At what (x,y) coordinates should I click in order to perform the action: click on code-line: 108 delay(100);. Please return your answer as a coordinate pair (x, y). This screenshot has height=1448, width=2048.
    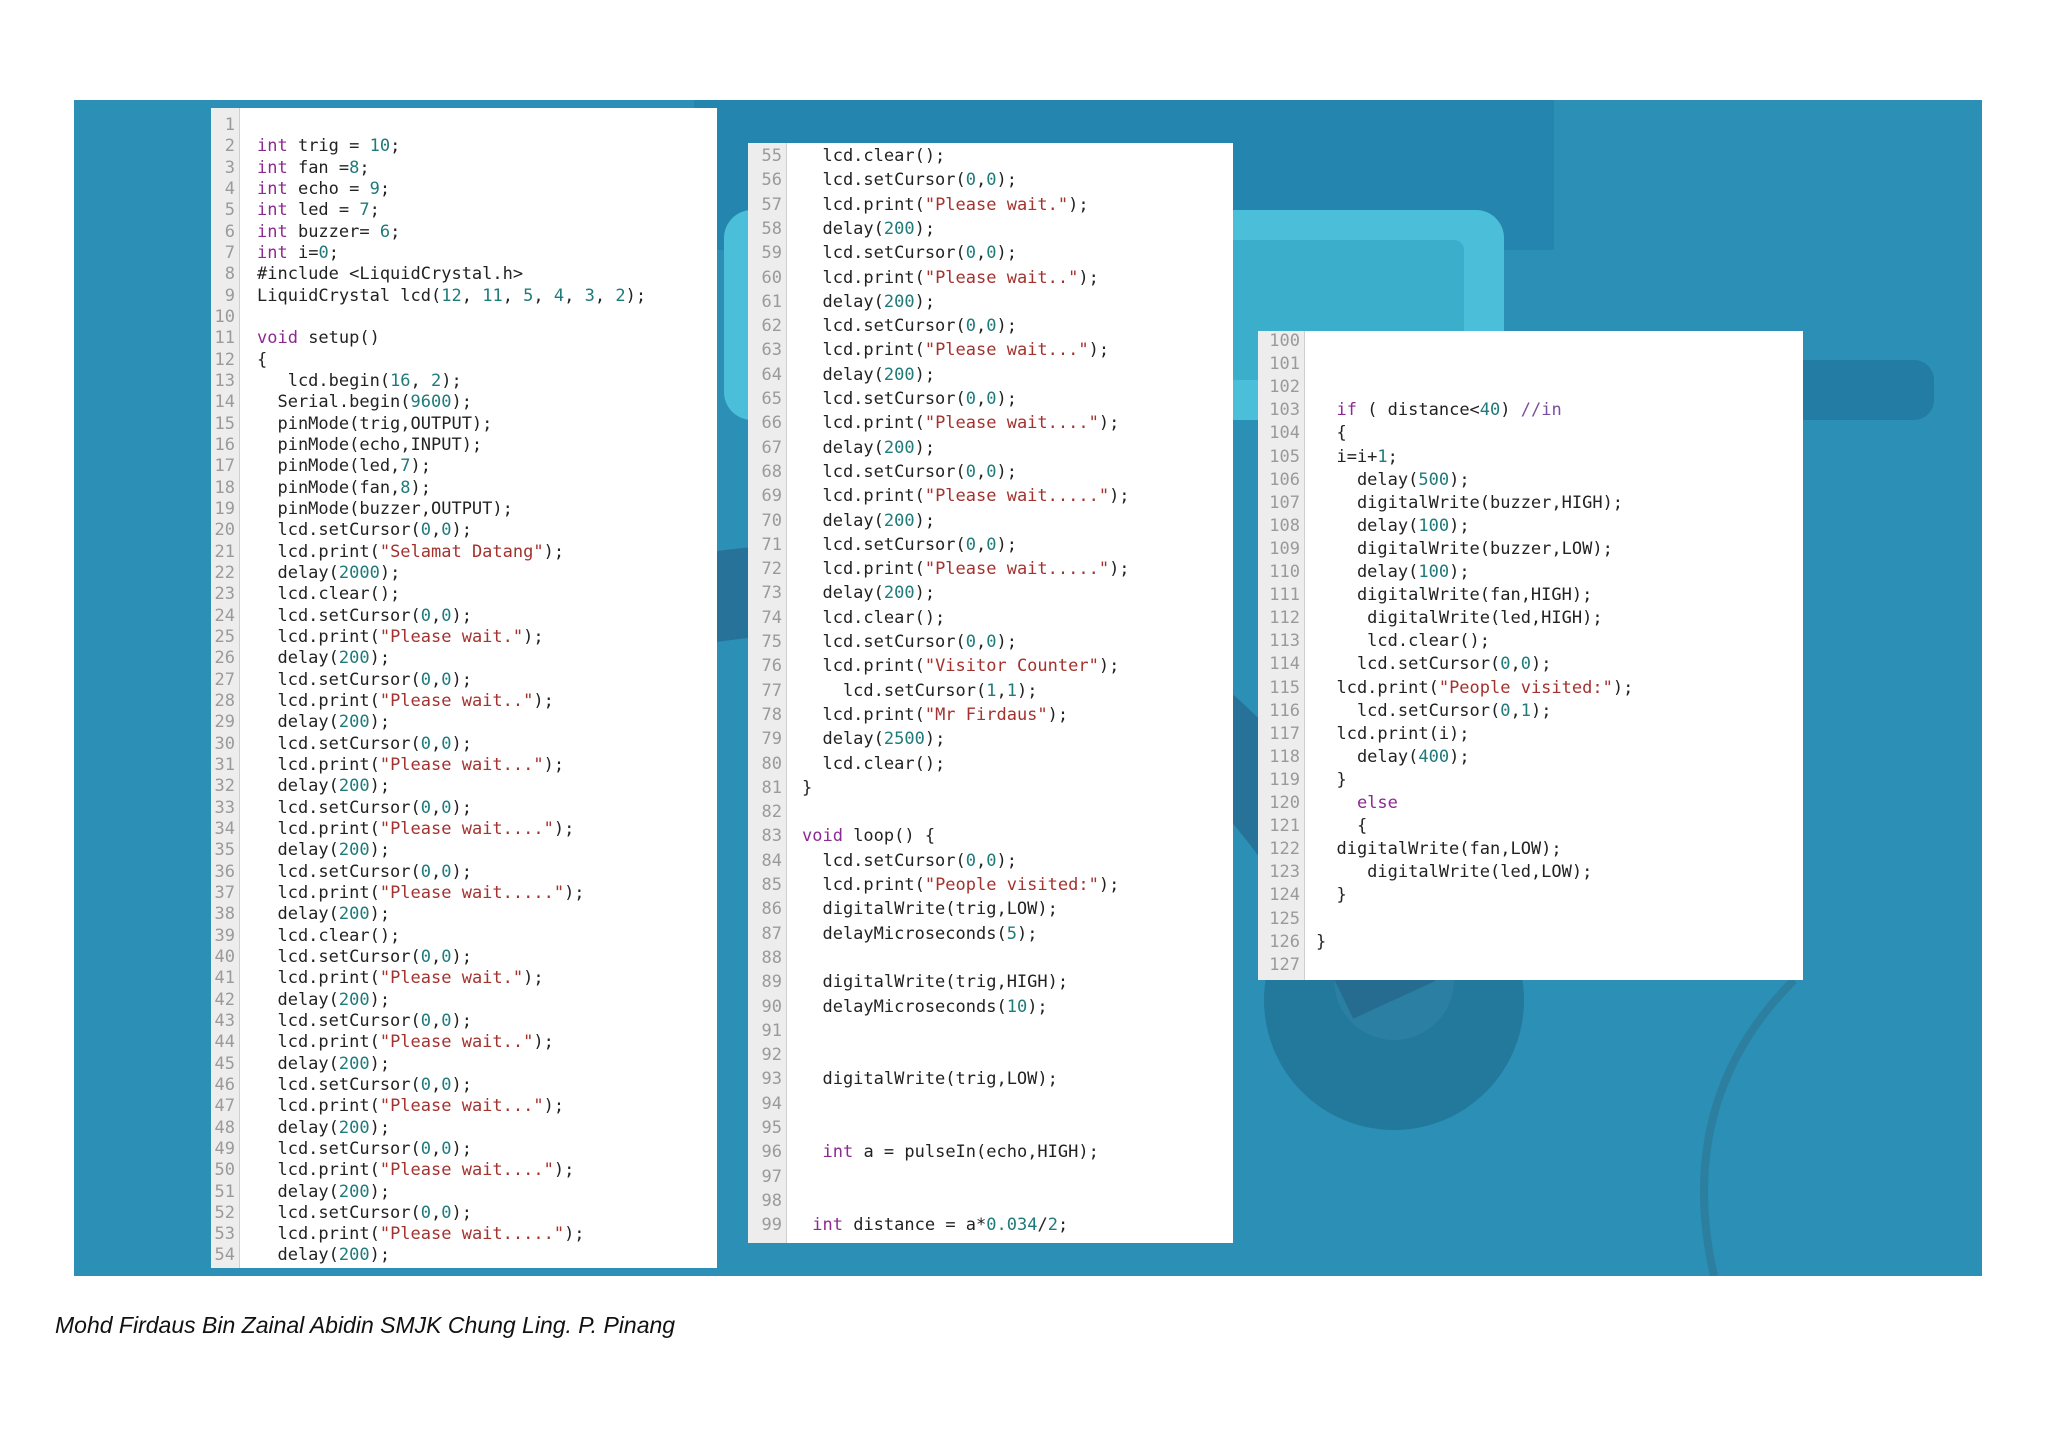
    Looking at the image, I should click on (1530, 526).